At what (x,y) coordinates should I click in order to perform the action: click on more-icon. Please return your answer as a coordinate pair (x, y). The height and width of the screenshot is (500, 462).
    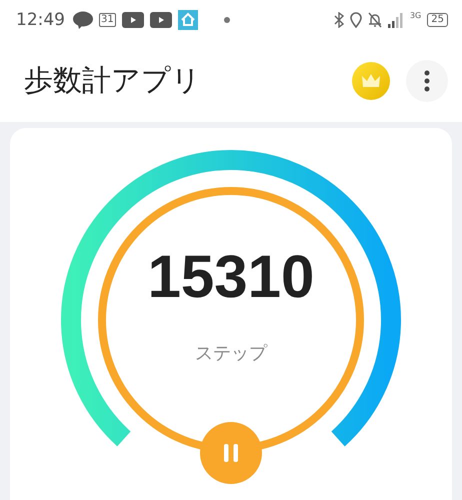
    Looking at the image, I should click on (427, 81).